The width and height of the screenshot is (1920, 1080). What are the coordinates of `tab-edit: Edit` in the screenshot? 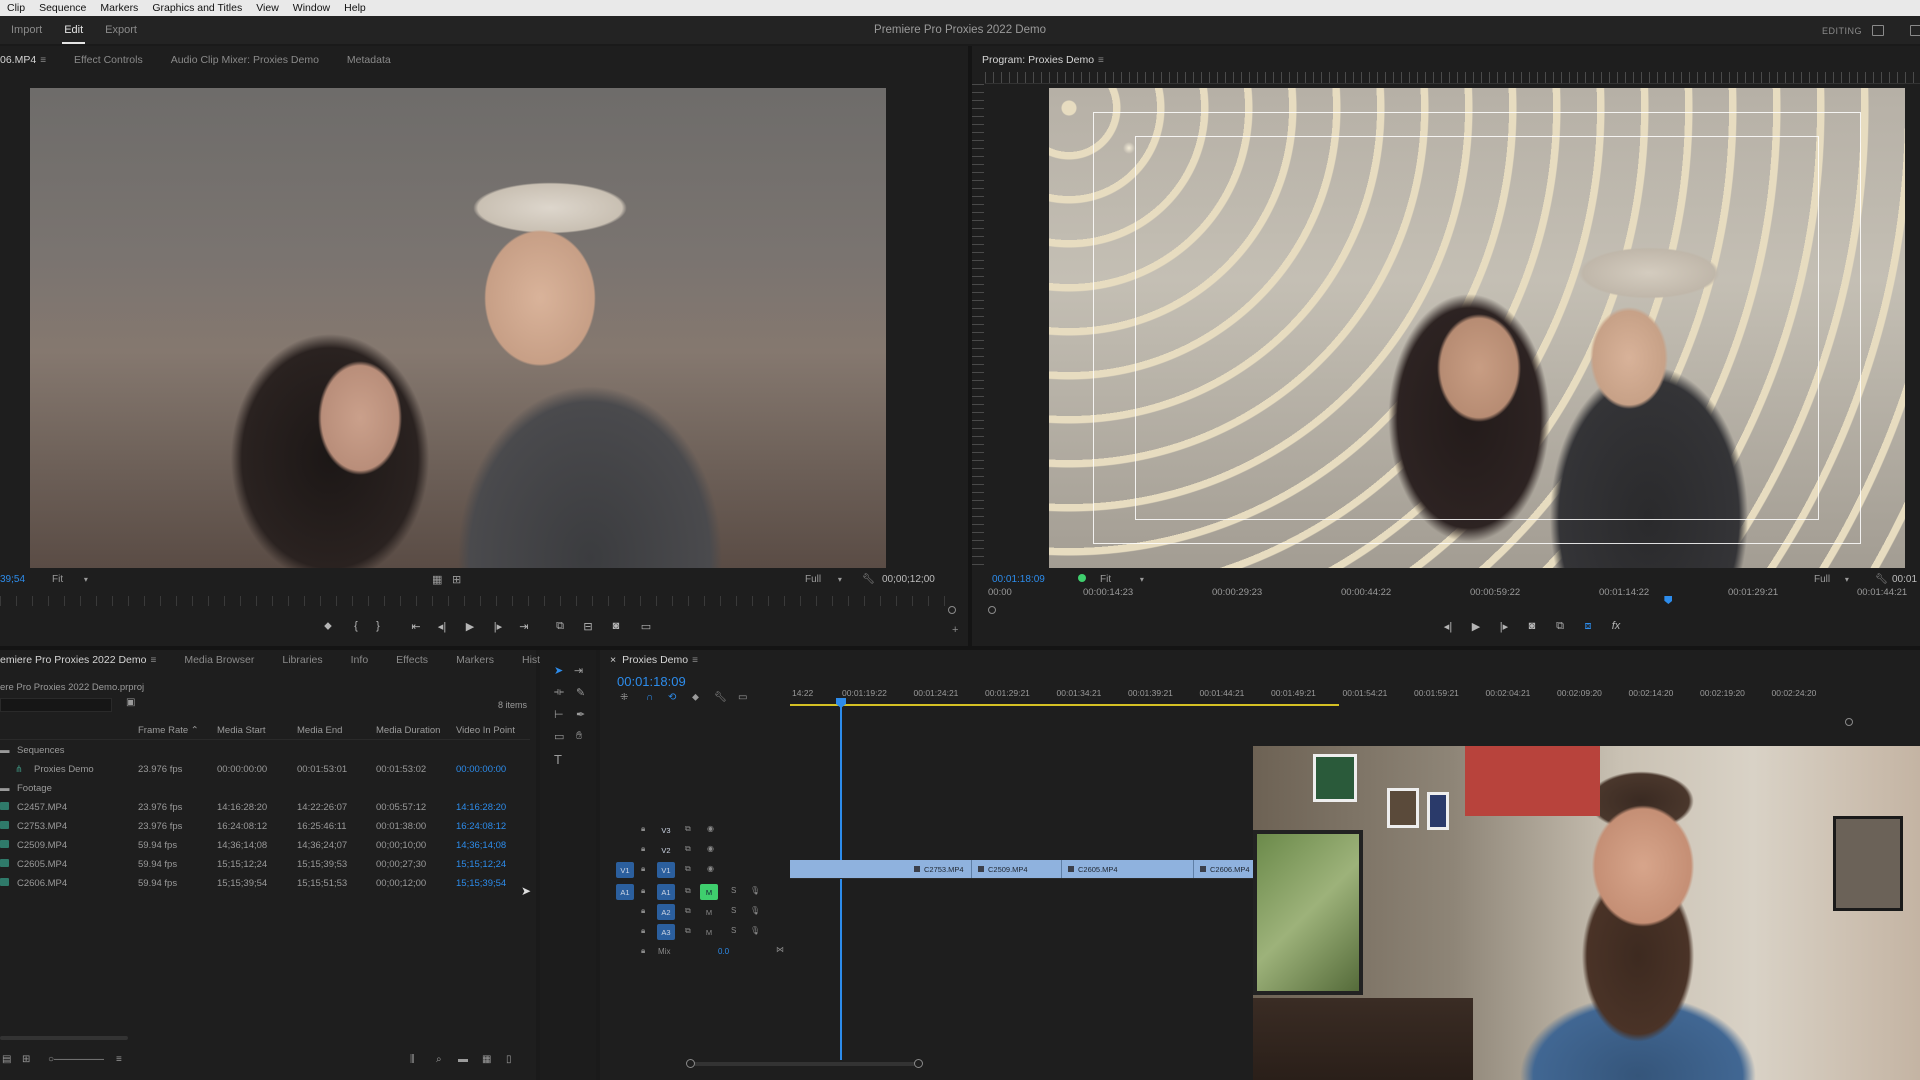 It's located at (73, 34).